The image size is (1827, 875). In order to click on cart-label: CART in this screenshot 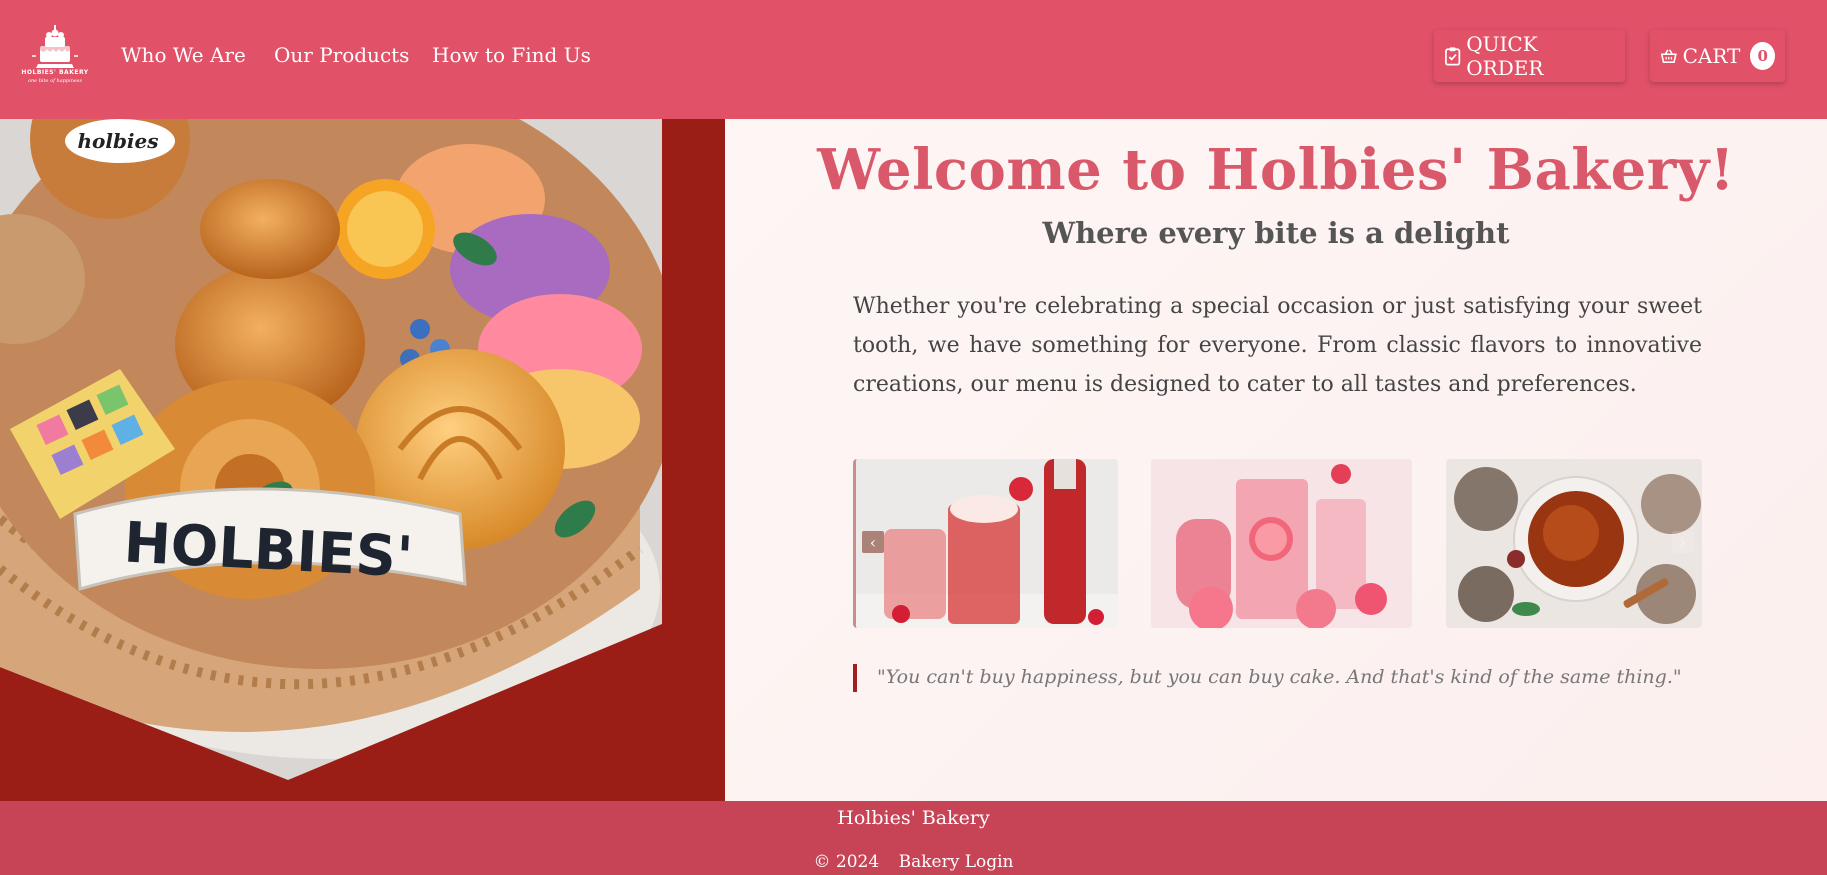, I will do `click(1711, 56)`.